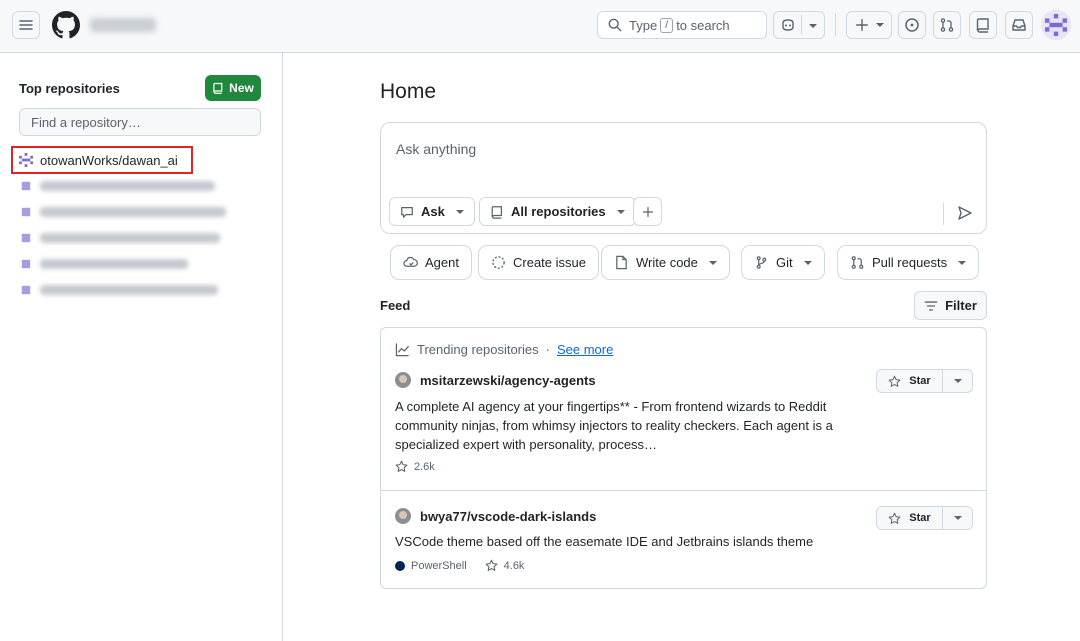  I want to click on git-chip-label: Git, so click(784, 262).